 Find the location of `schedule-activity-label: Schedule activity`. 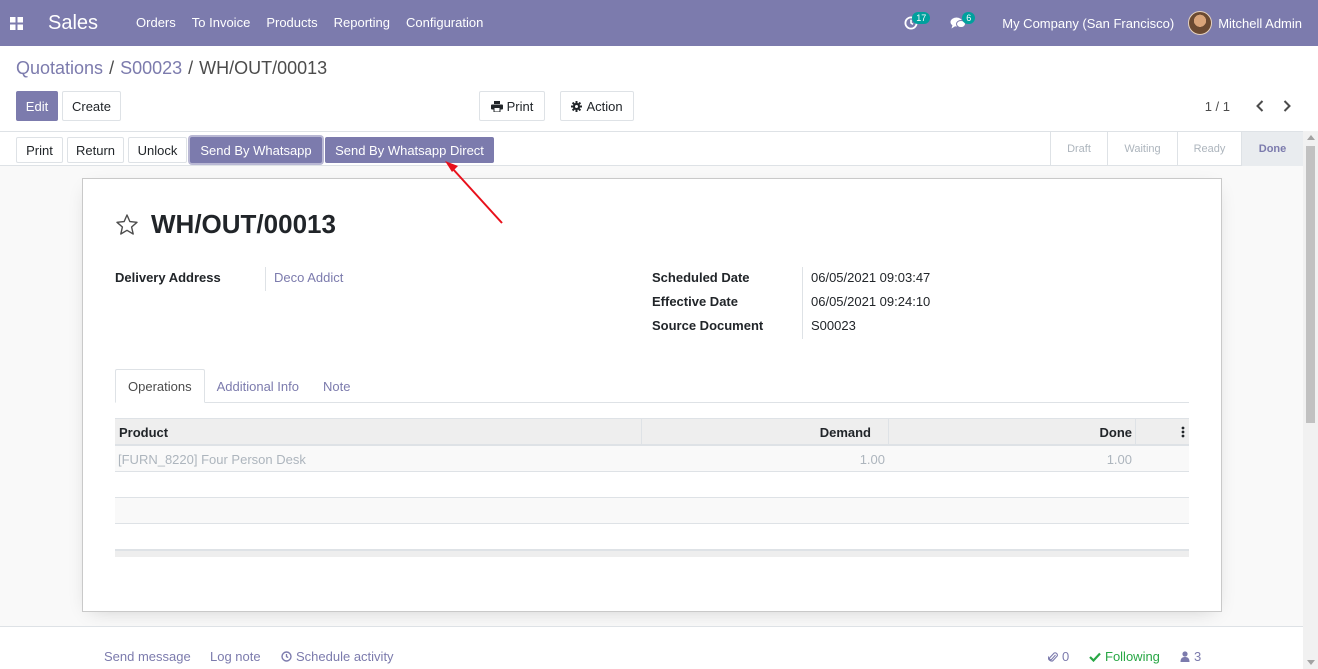

schedule-activity-label: Schedule activity is located at coordinates (345, 656).